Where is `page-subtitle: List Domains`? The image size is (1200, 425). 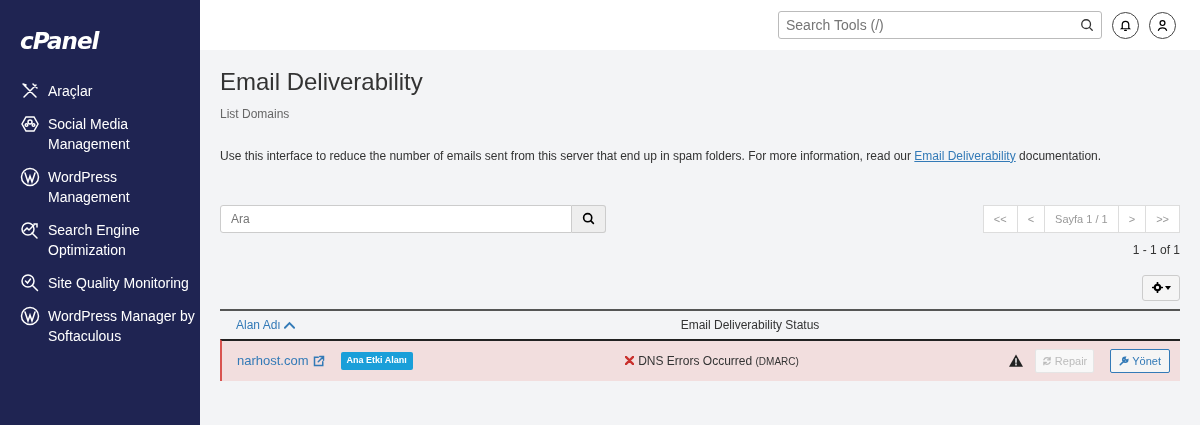 page-subtitle: List Domains is located at coordinates (255, 114).